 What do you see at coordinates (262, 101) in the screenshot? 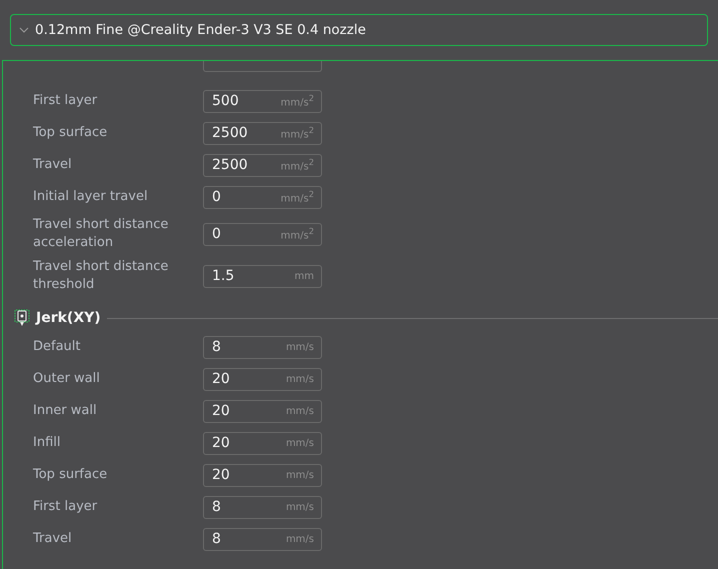
I see `value-field: 500 mm/s$^{2}$` at bounding box center [262, 101].